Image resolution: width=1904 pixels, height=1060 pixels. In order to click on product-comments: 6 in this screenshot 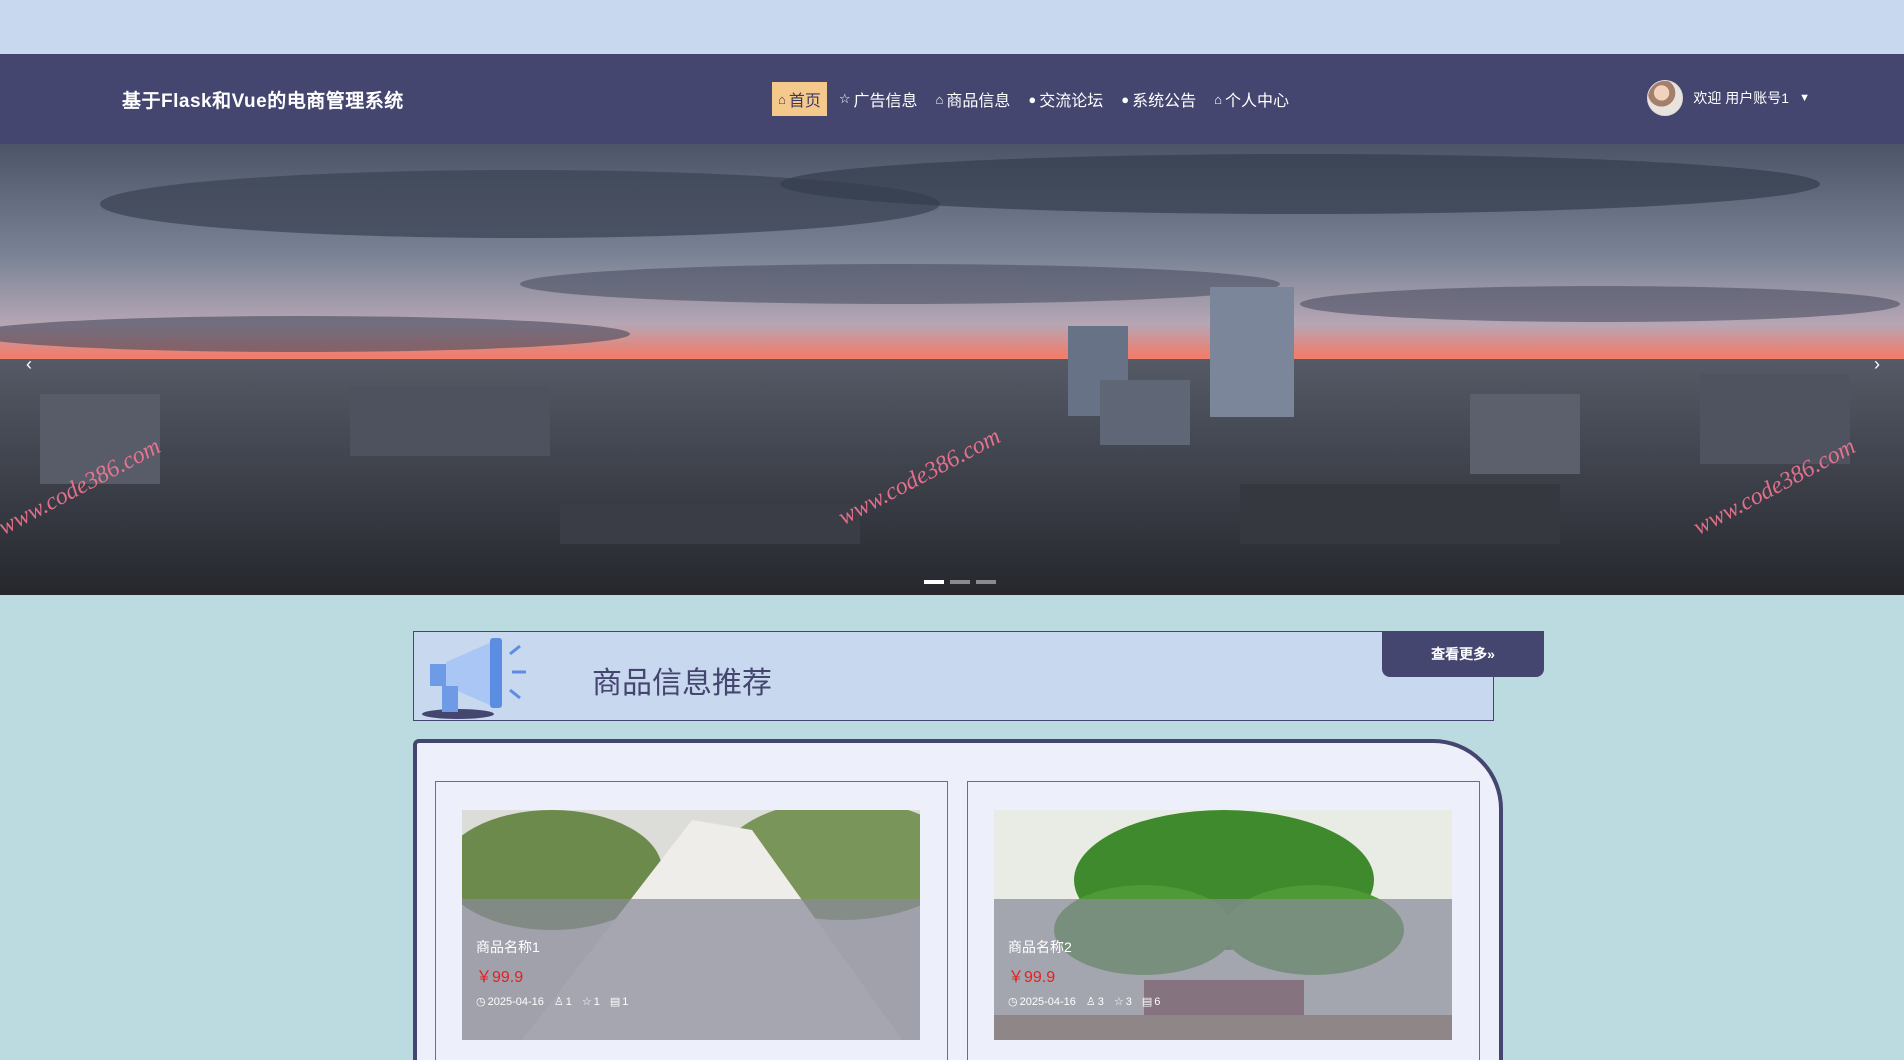, I will do `click(1157, 1001)`.